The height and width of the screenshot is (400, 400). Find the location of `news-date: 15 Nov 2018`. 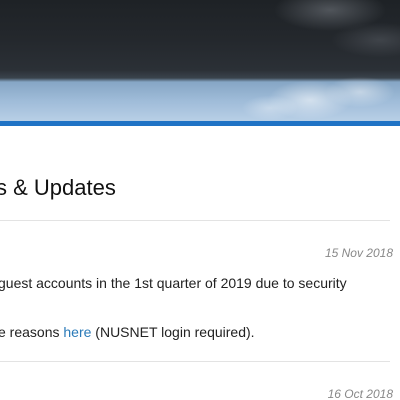

news-date: 15 Nov 2018 is located at coordinates (358, 253).